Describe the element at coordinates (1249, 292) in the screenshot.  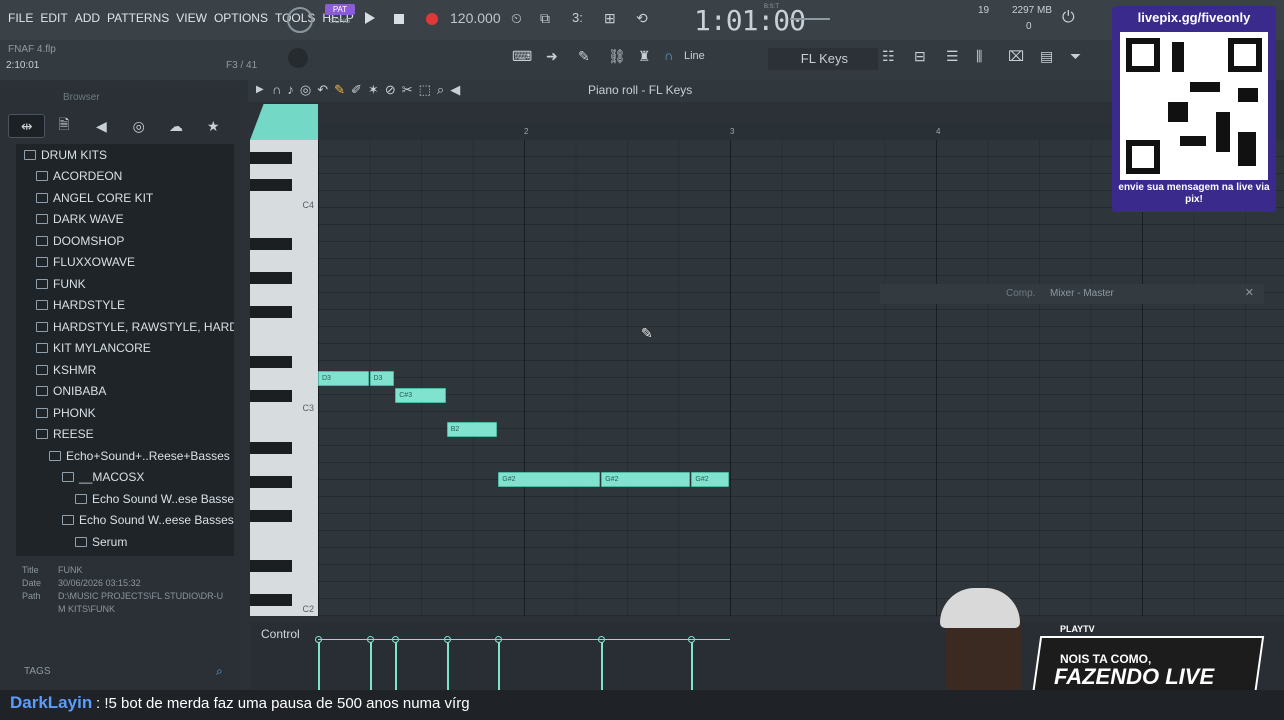
I see `close-icon: ✕` at that location.